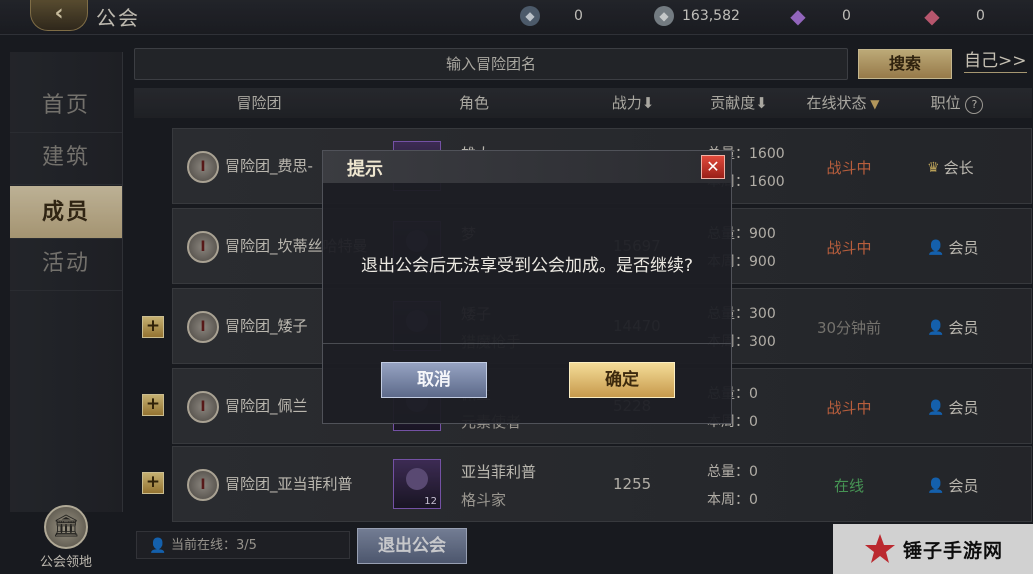  Describe the element at coordinates (434, 380) in the screenshot. I see `cancel-button: 取消` at that location.